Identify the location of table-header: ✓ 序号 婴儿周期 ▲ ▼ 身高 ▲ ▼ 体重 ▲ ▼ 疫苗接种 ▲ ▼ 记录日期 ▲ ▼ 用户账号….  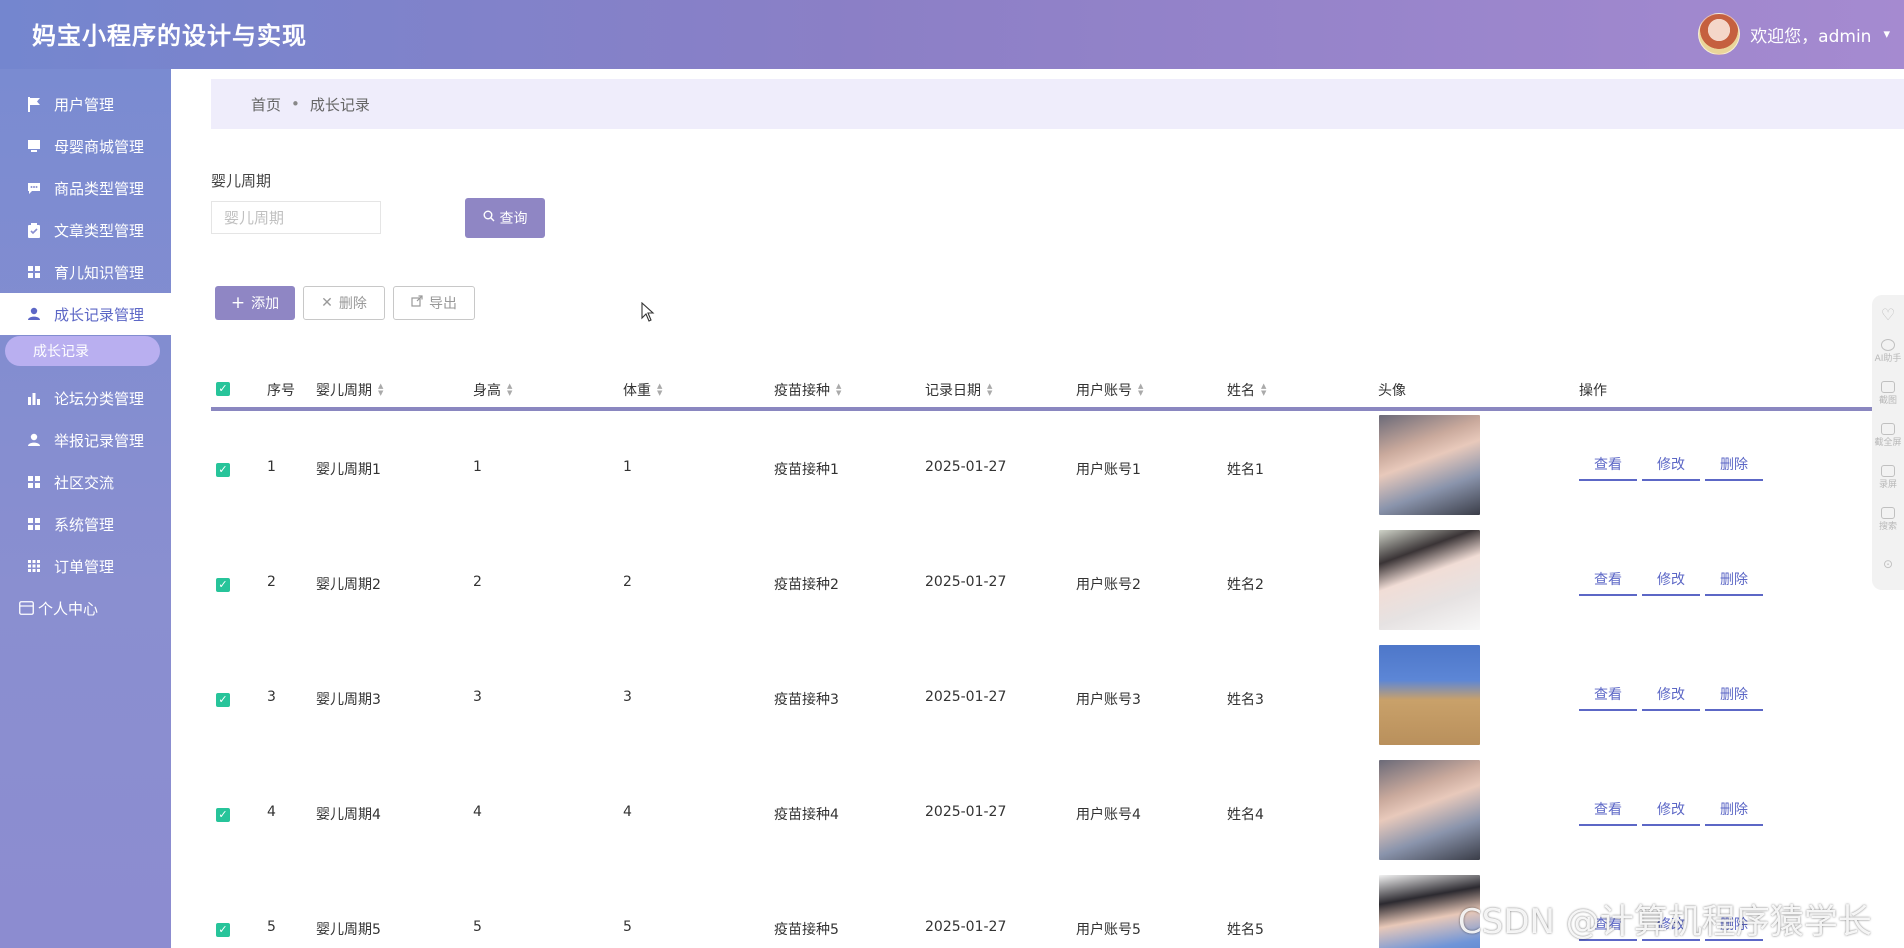
(1057, 389).